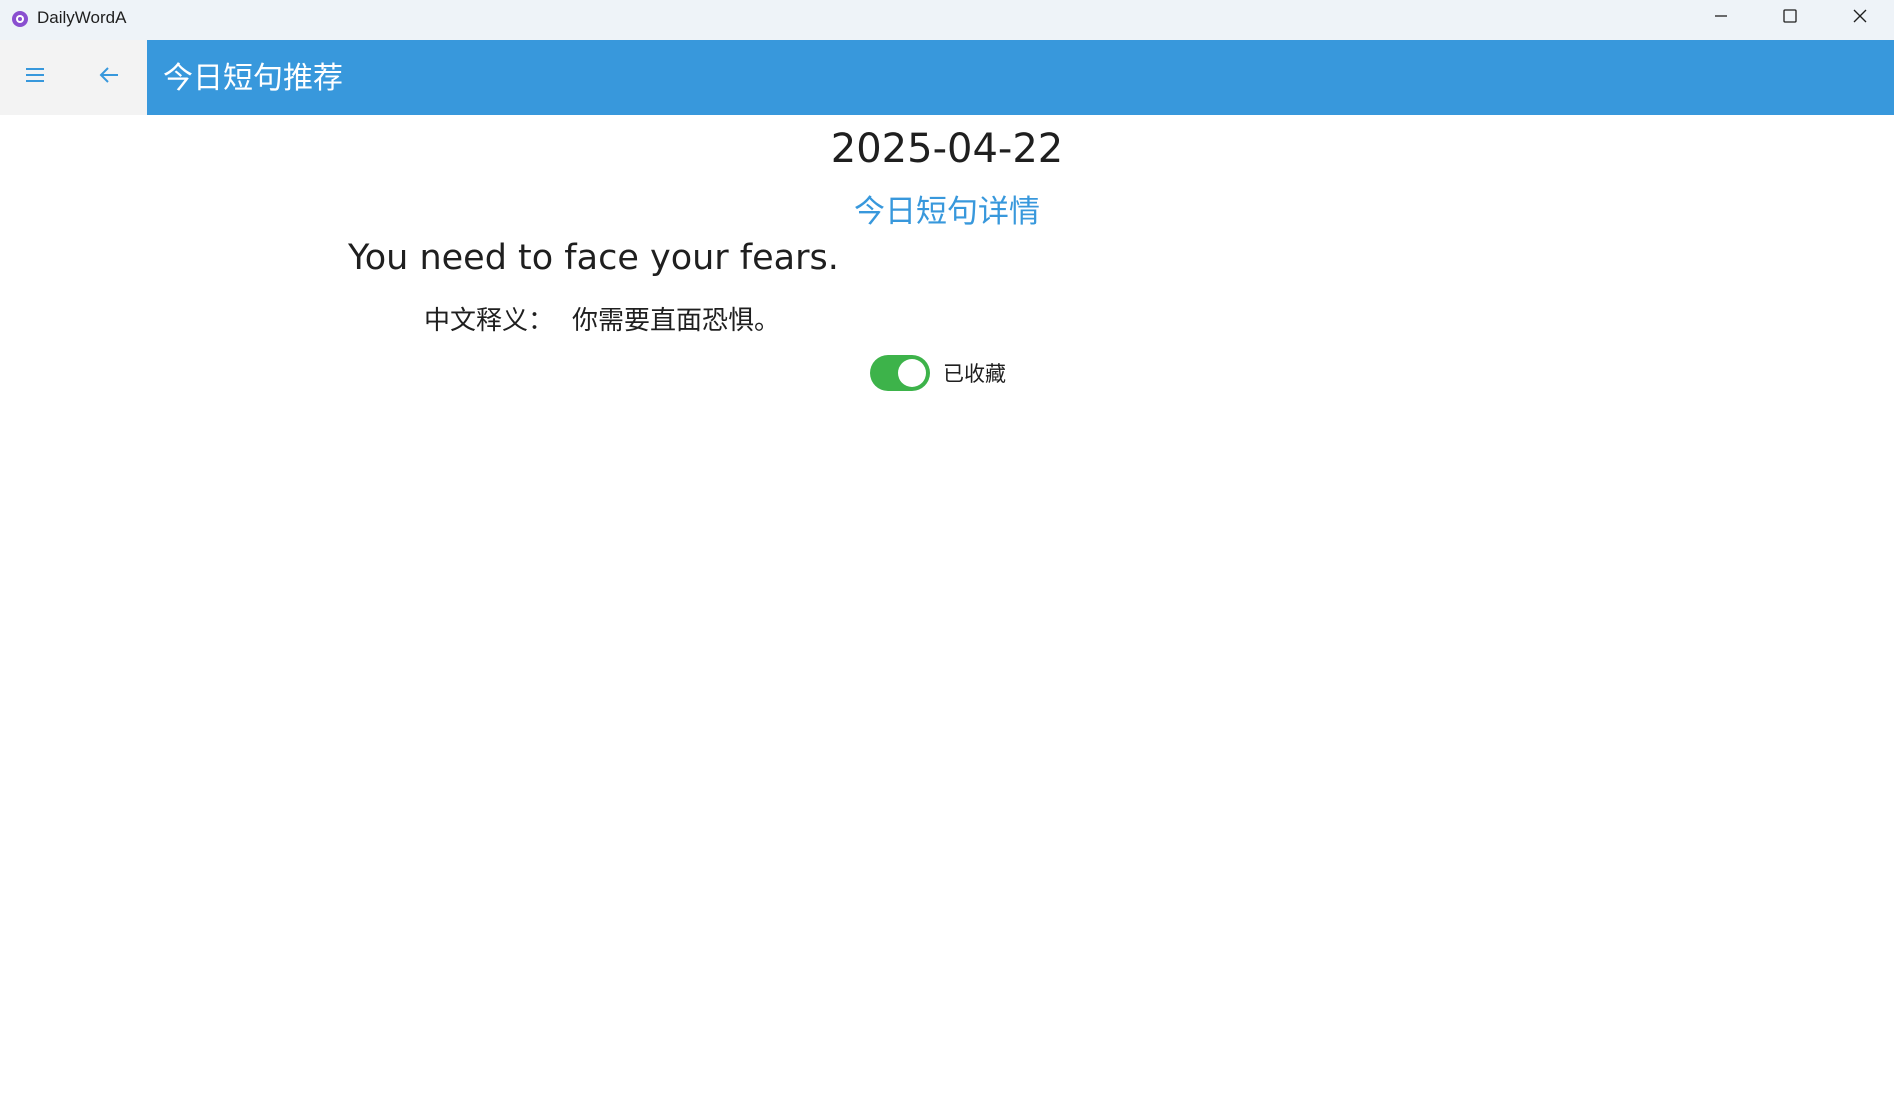  Describe the element at coordinates (947, 20) in the screenshot. I see `title-bar: DailyWordA` at that location.